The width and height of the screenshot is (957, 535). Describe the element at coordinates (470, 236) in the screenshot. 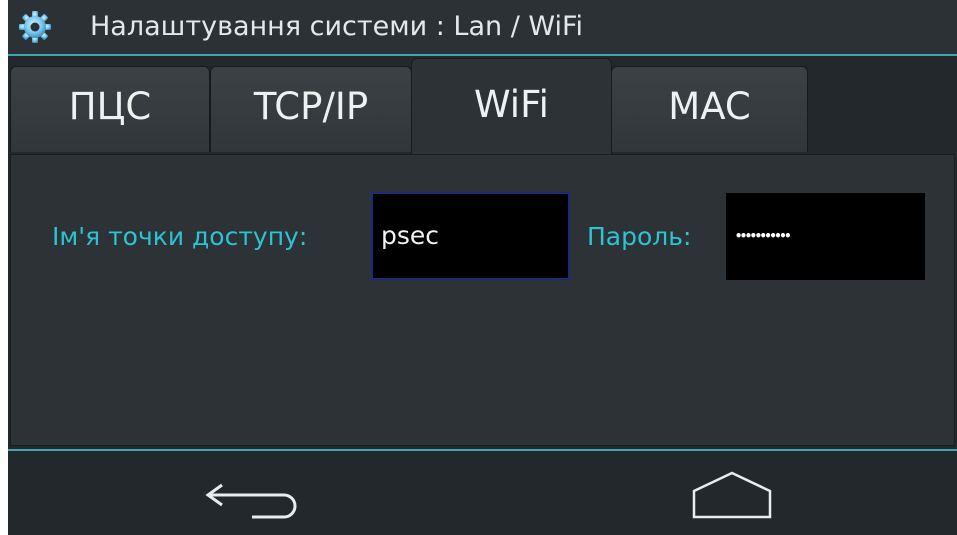

I see `ssid-input: psec` at that location.